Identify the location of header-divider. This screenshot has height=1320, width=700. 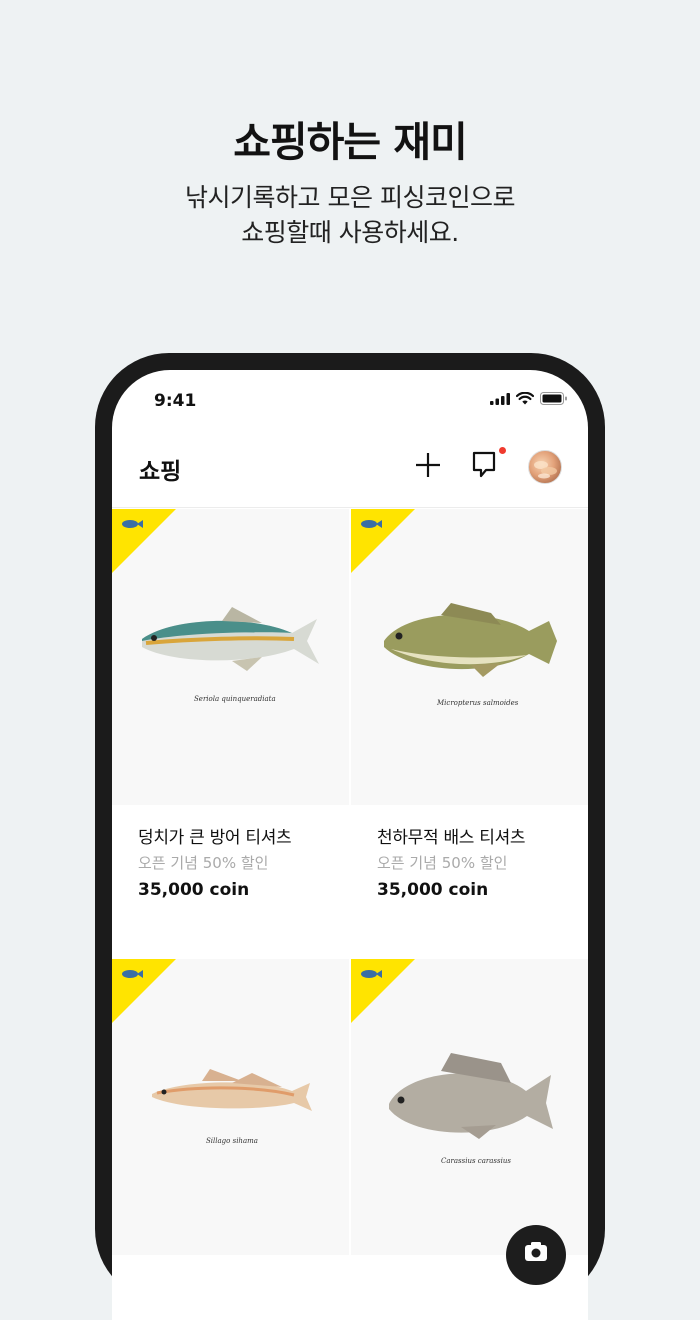
(350, 507).